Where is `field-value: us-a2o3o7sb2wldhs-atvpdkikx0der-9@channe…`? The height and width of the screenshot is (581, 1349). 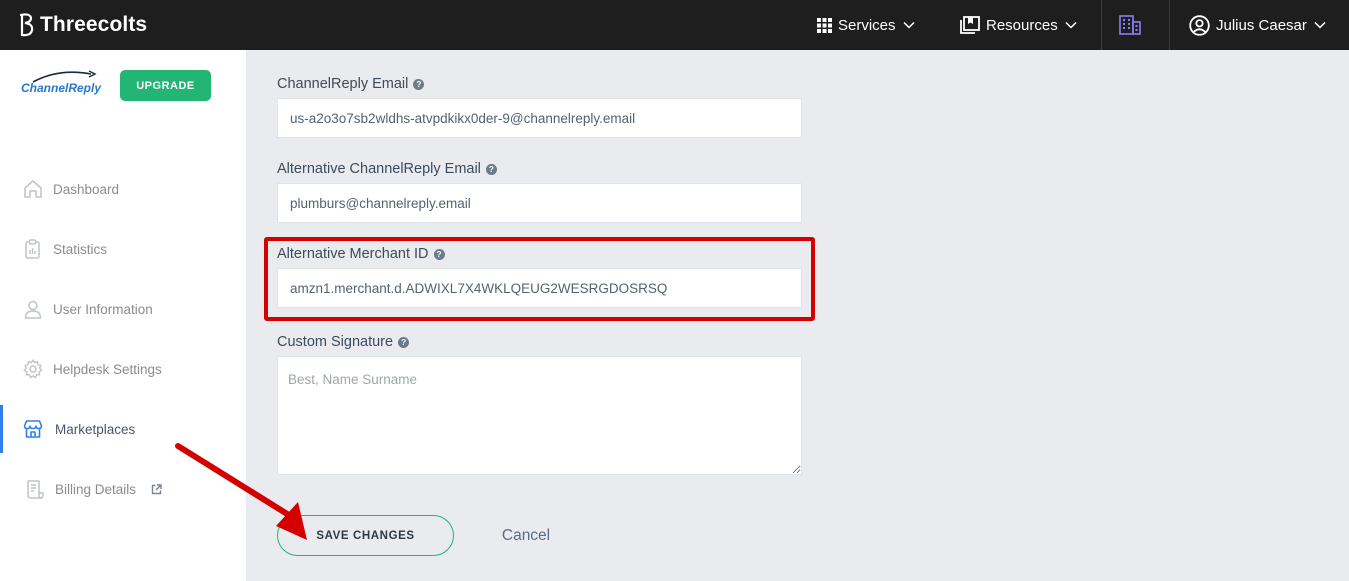 field-value: us-a2o3o7sb2wldhs-atvpdkikx0der-9@channe… is located at coordinates (463, 118).